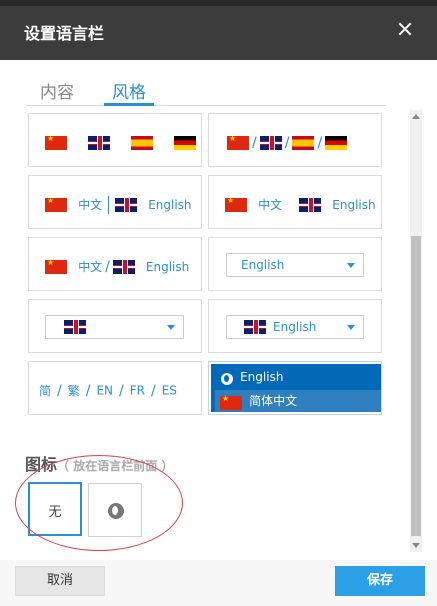  What do you see at coordinates (115, 140) in the screenshot?
I see `style-option-flags` at bounding box center [115, 140].